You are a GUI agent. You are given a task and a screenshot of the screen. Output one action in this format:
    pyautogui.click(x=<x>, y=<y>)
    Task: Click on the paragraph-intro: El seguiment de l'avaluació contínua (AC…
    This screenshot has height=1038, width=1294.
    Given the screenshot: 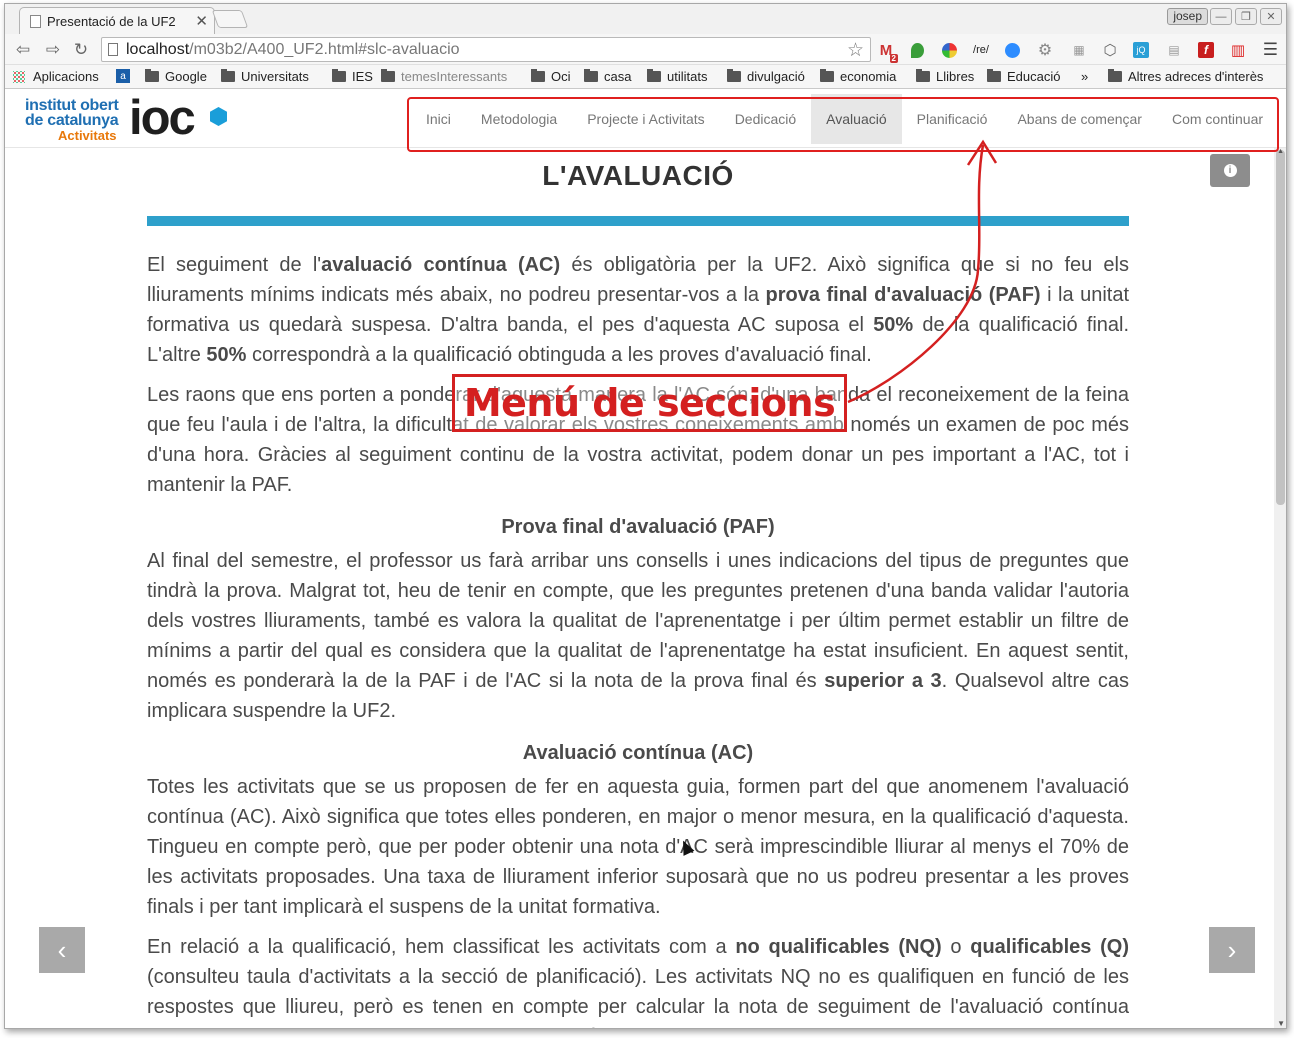 What is the action you would take?
    pyautogui.click(x=638, y=310)
    